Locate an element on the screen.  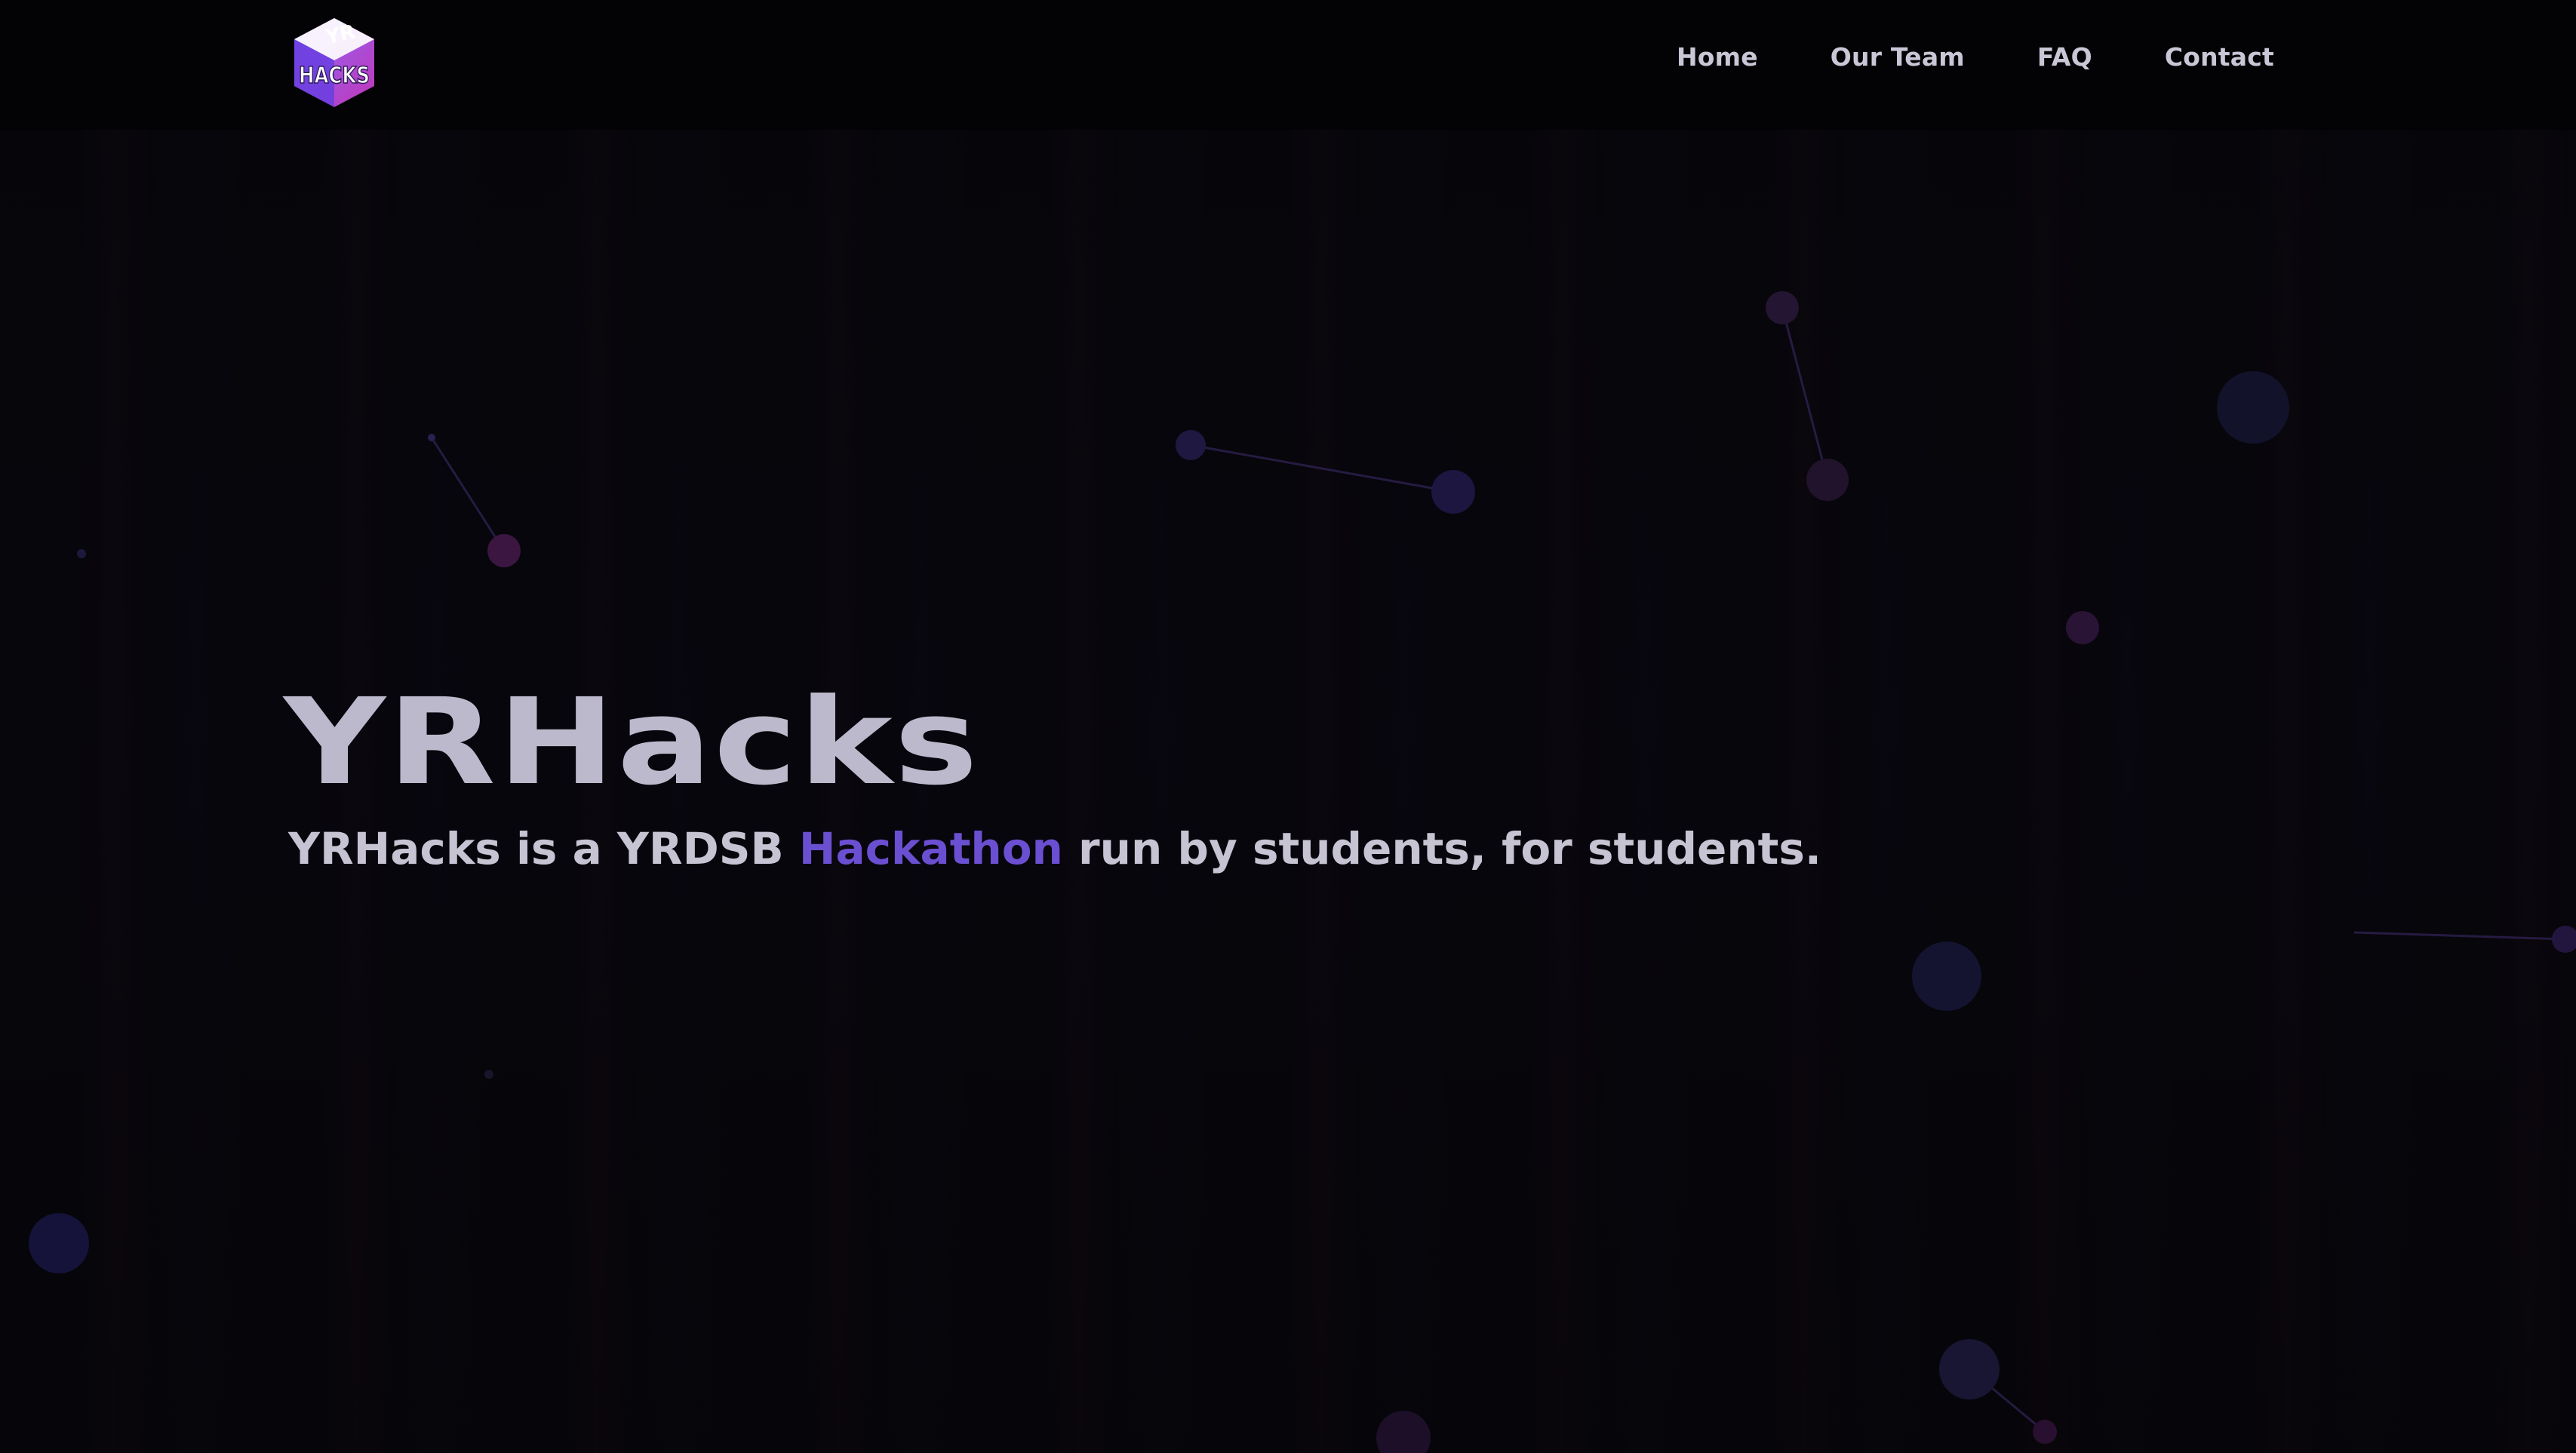
hero-subtitle-accent: Hackathon is located at coordinates (930, 848).